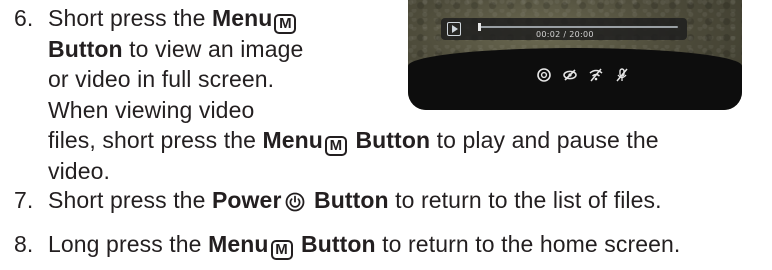 The height and width of the screenshot is (270, 772). Describe the element at coordinates (295, 202) in the screenshot. I see `power-button-icon` at that location.